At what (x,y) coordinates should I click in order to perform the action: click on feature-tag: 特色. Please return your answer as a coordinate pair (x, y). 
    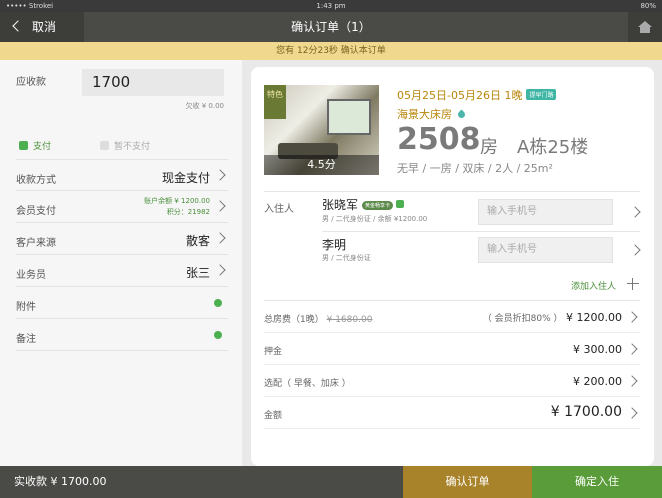
    Looking at the image, I should click on (275, 102).